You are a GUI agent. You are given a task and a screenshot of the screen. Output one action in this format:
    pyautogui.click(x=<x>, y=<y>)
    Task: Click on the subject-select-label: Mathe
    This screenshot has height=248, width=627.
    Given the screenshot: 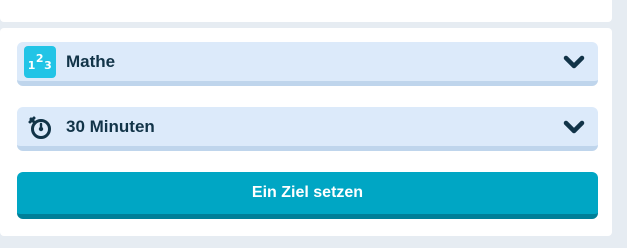 What is the action you would take?
    pyautogui.click(x=91, y=61)
    